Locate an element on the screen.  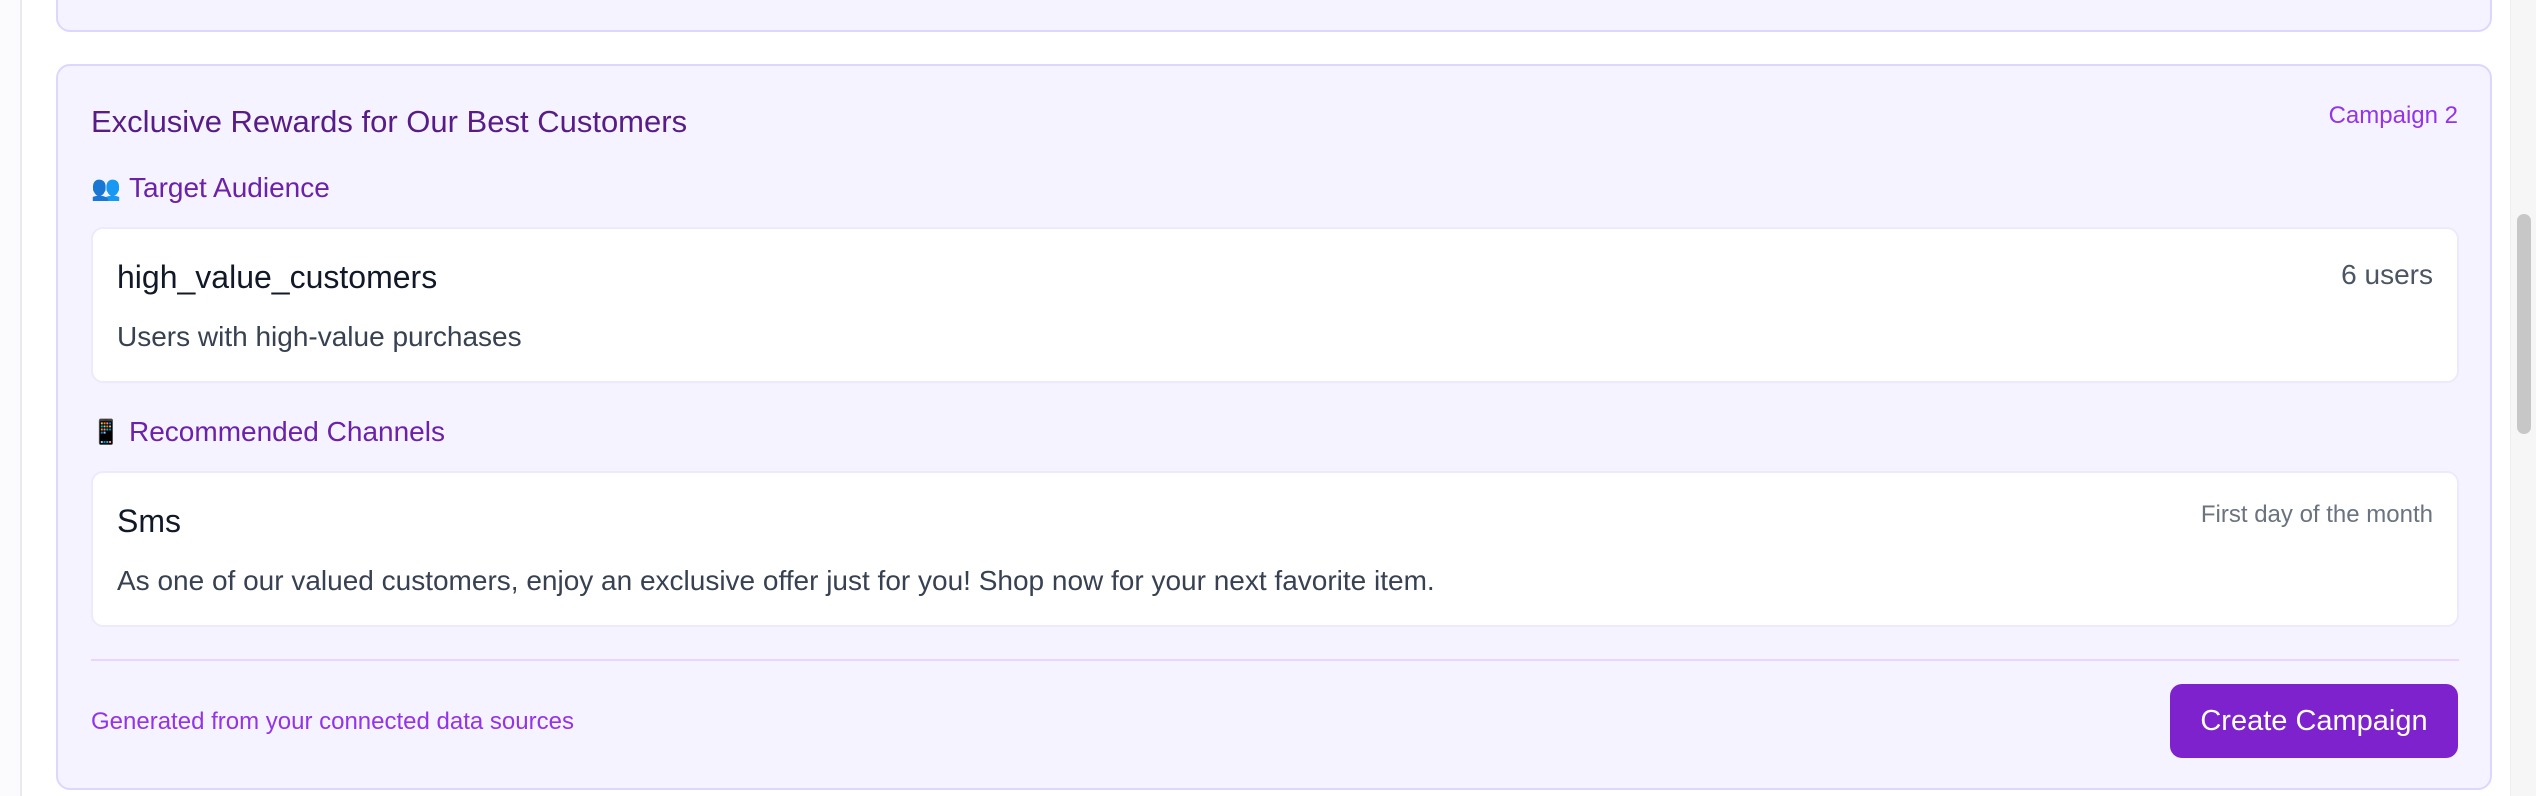
create-campaign-button: Create Campaign is located at coordinates (2314, 721).